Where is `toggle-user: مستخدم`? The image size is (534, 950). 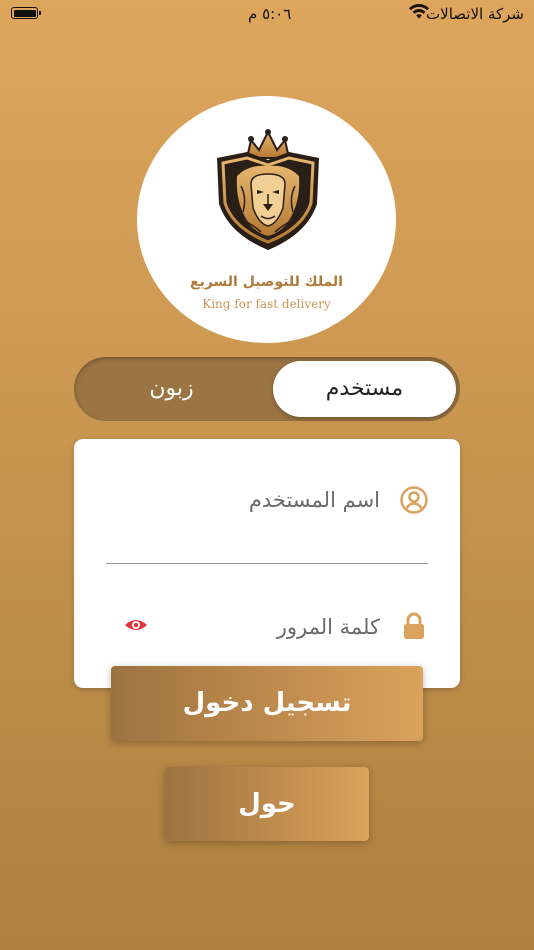
toggle-user: مستخدم is located at coordinates (364, 389).